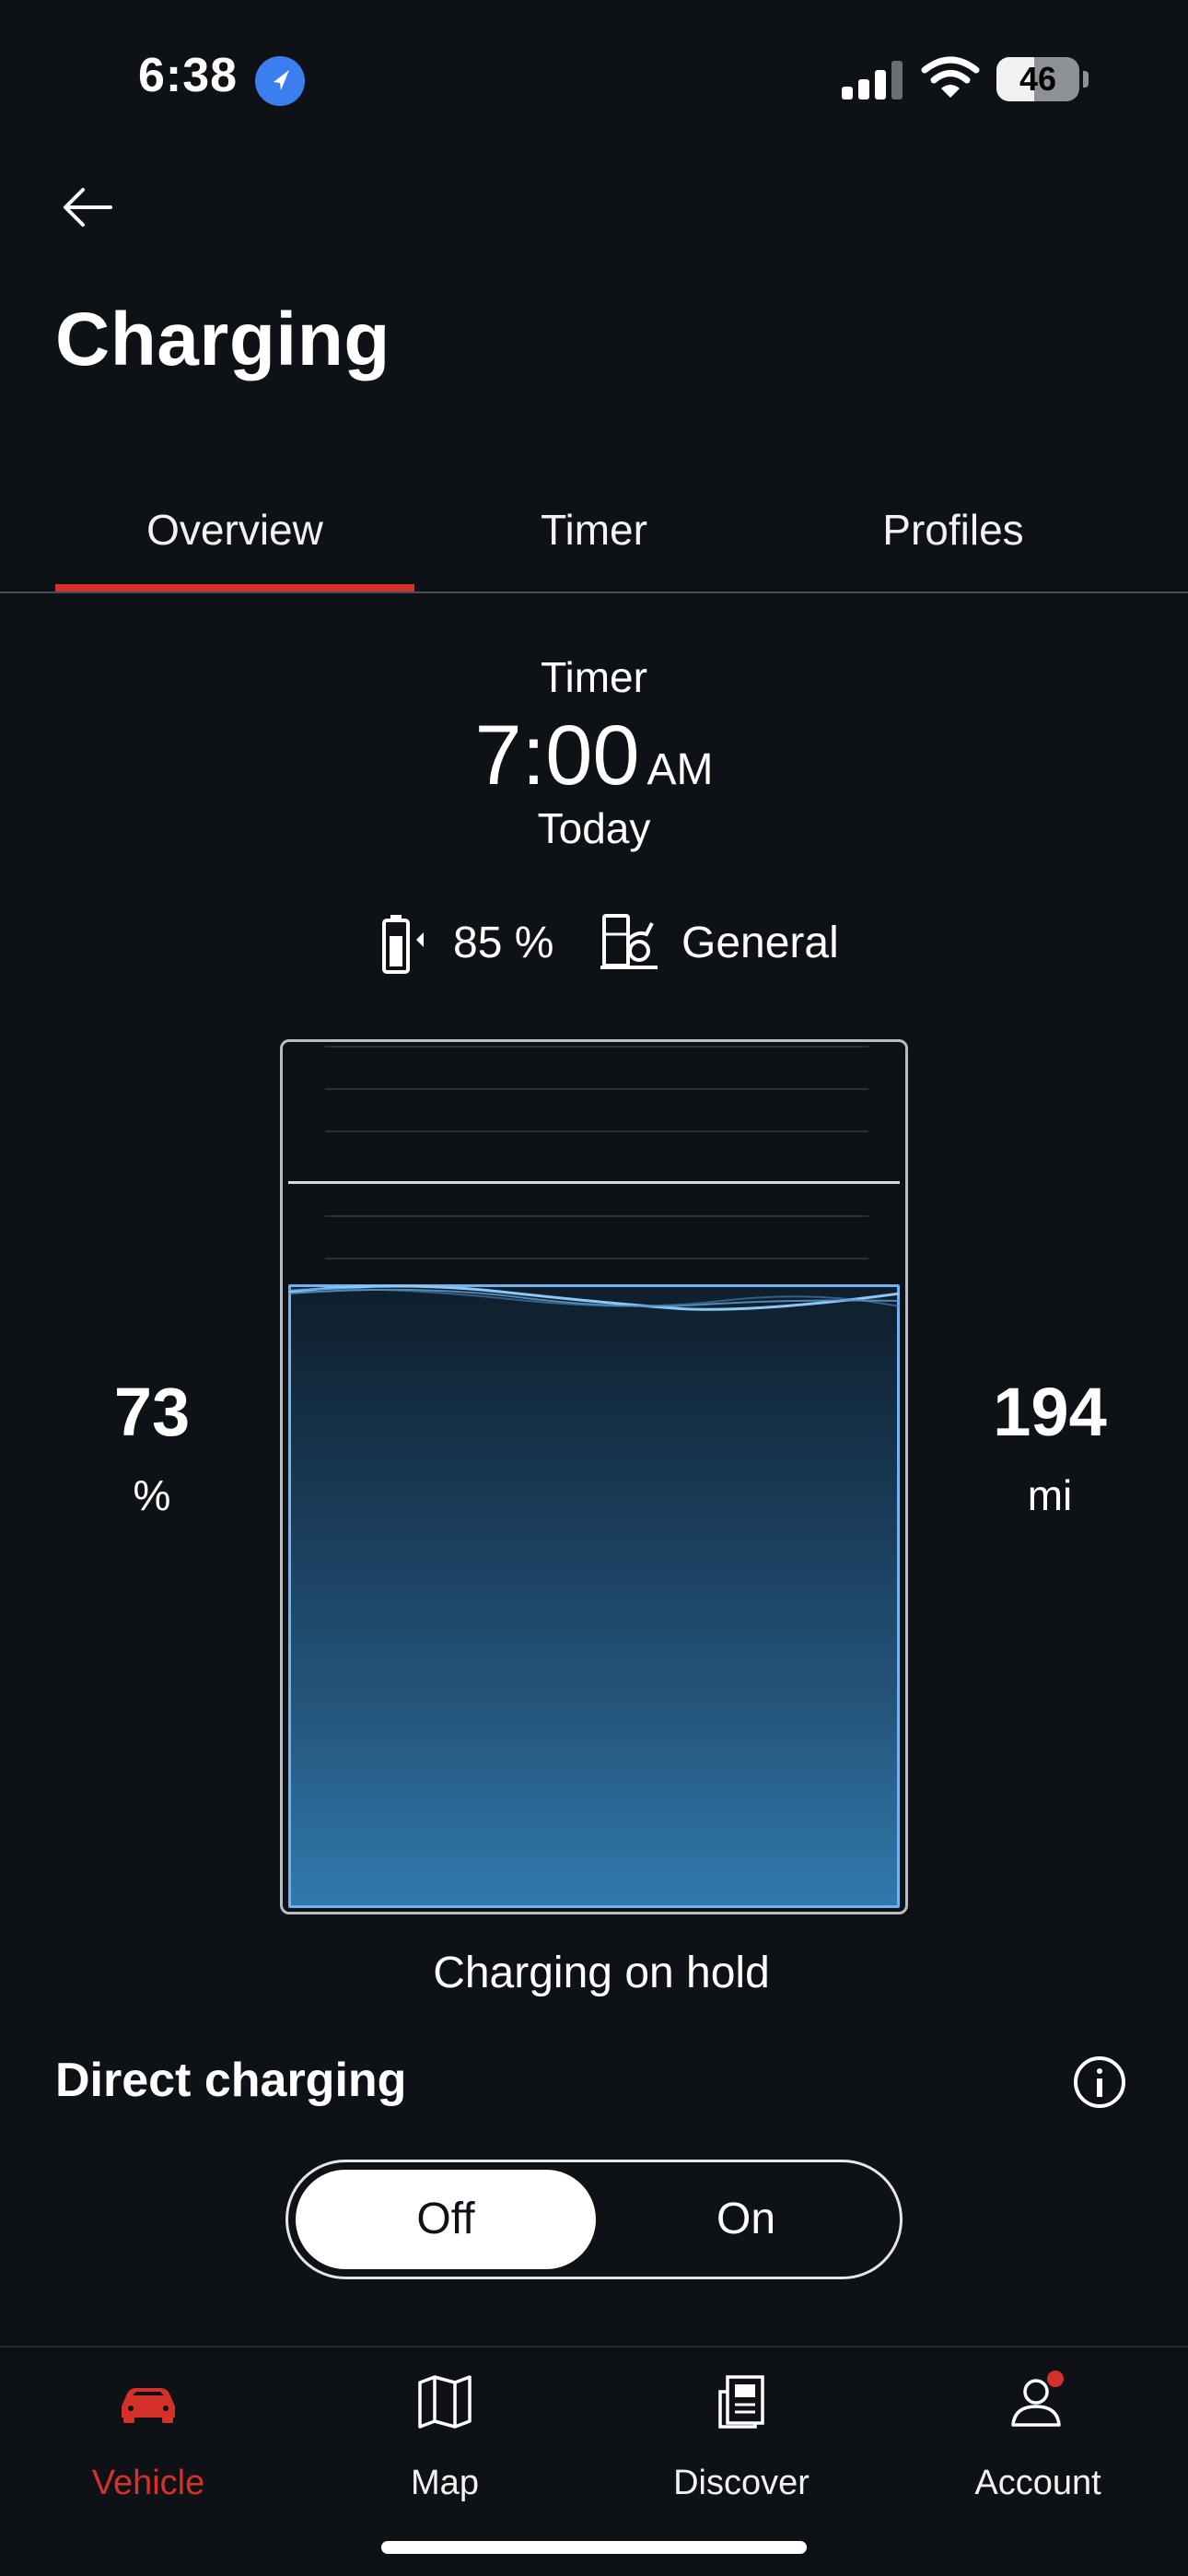 This screenshot has width=1188, height=2576. I want to click on nav-vehicle: Vehicle, so click(148, 2440).